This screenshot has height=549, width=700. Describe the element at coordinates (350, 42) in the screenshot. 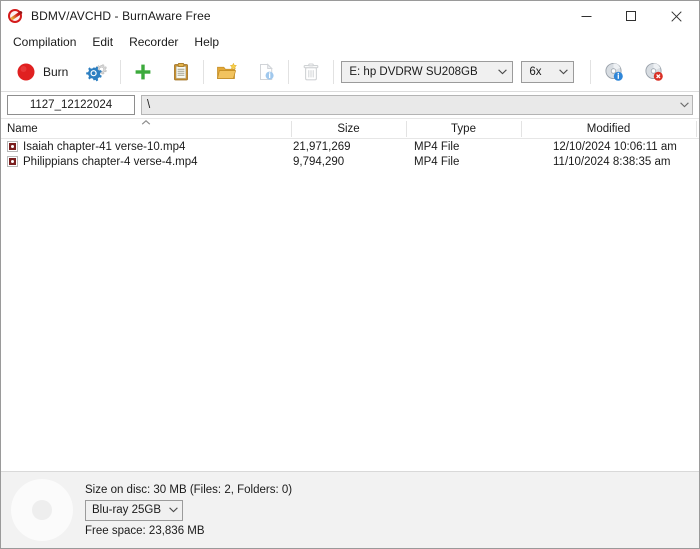

I see `menu-bar: Compilation Edit Recorder Help` at that location.